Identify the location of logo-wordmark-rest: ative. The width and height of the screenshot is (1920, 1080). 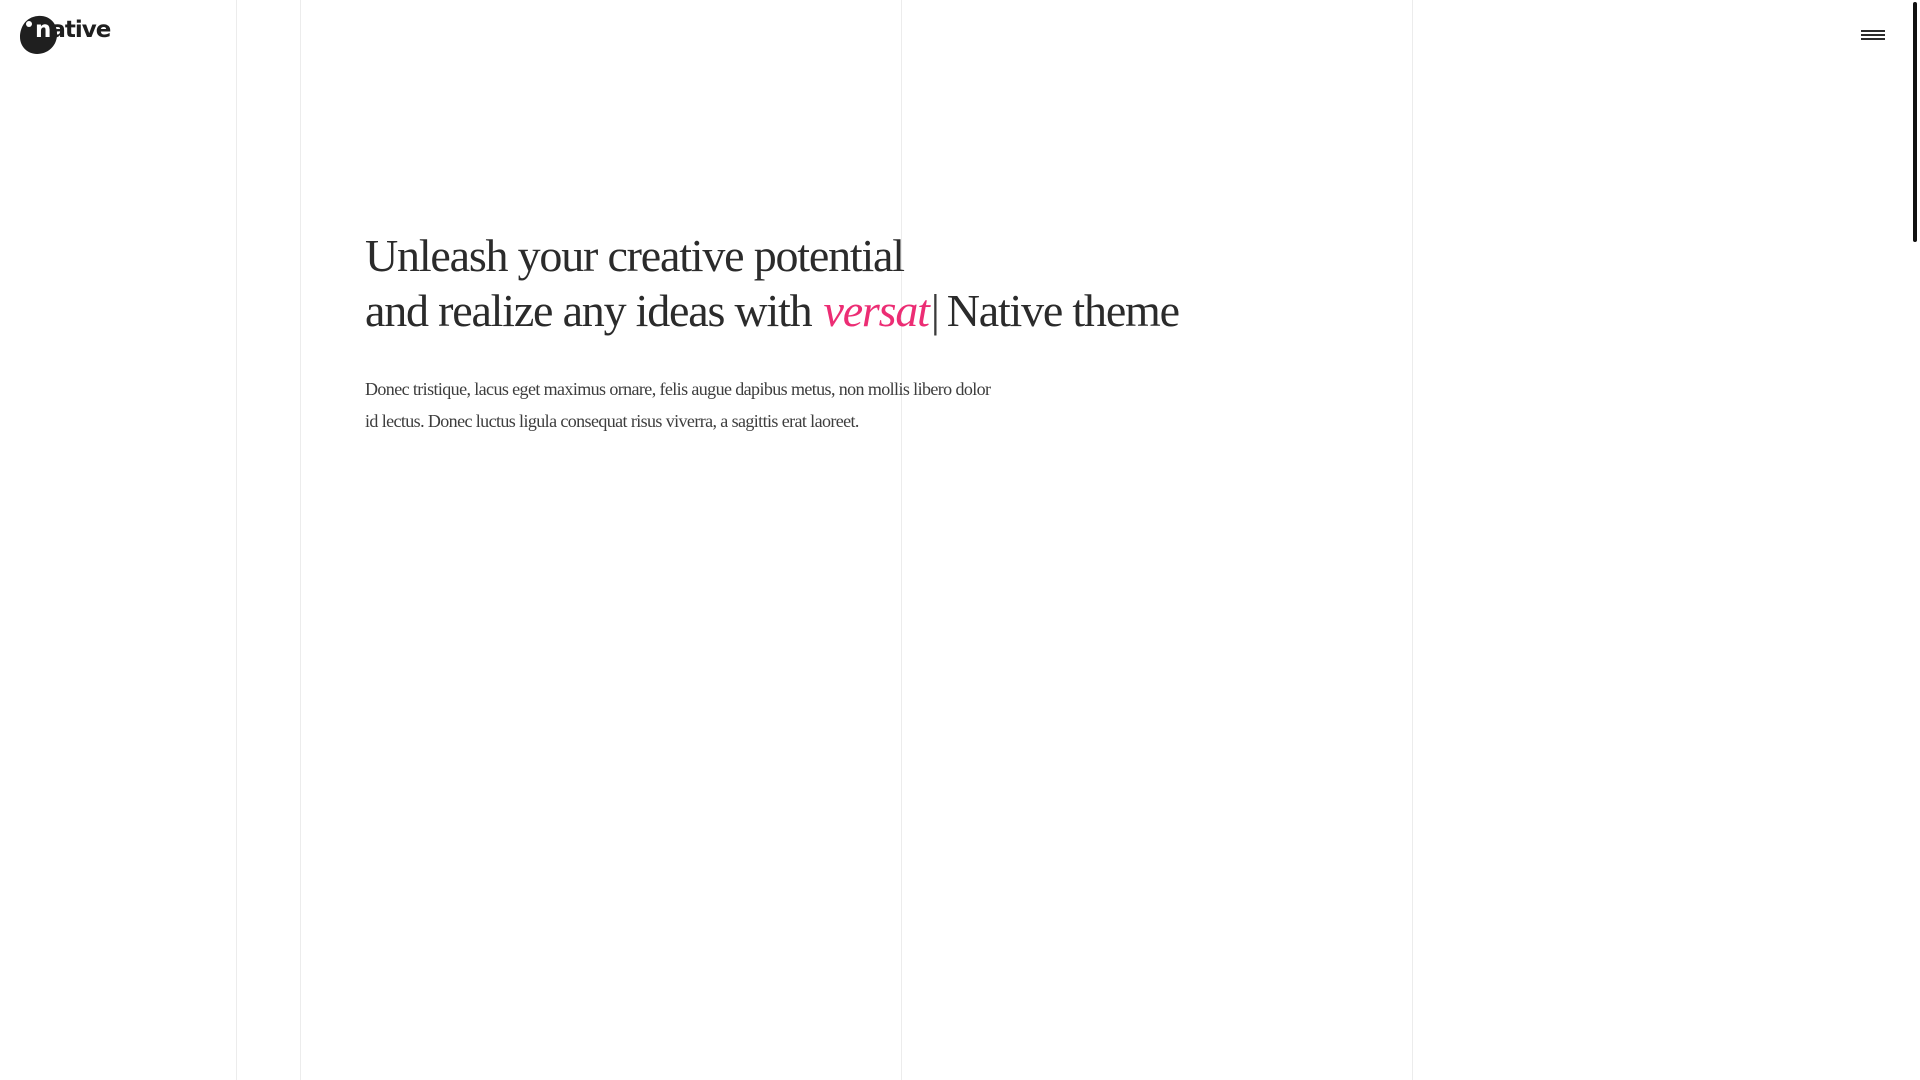
(80, 30).